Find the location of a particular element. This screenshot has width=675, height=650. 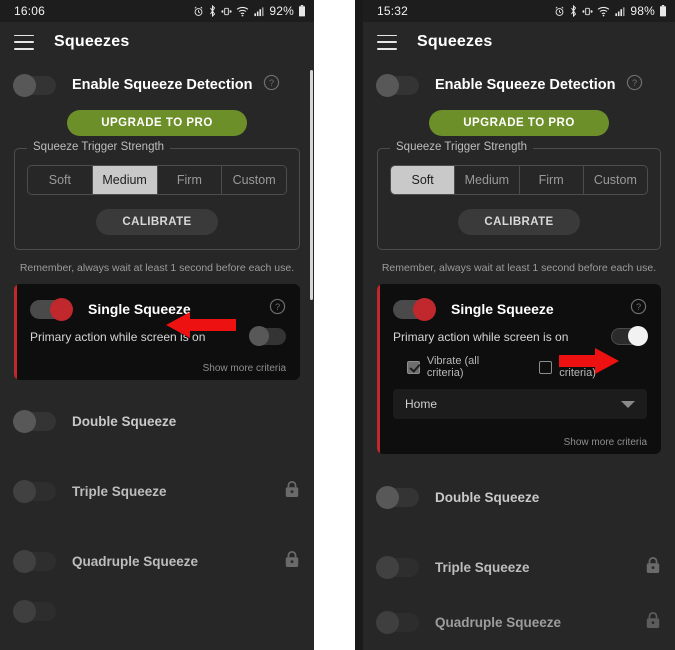

next-squeeze-toggle is located at coordinates (34, 611).